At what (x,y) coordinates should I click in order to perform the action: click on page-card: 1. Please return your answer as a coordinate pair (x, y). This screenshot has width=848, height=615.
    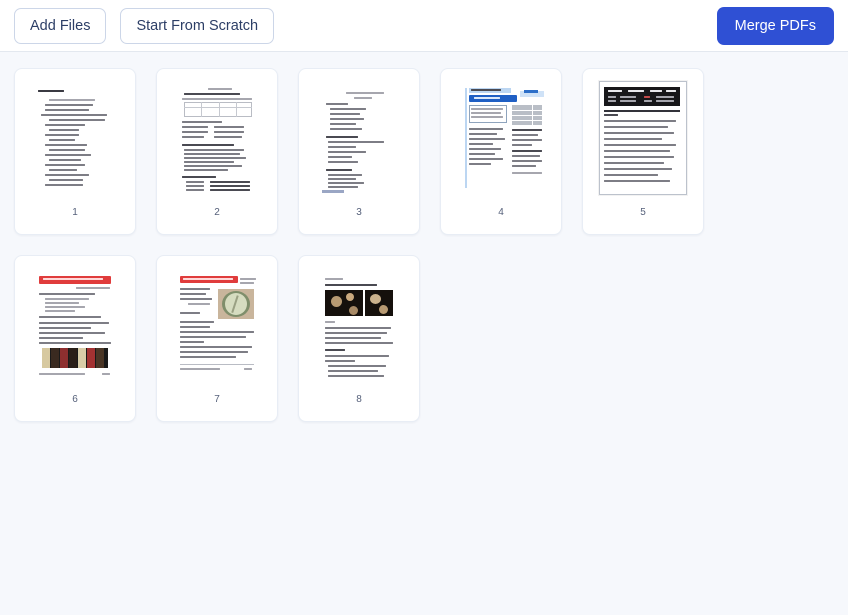
    Looking at the image, I should click on (75, 151).